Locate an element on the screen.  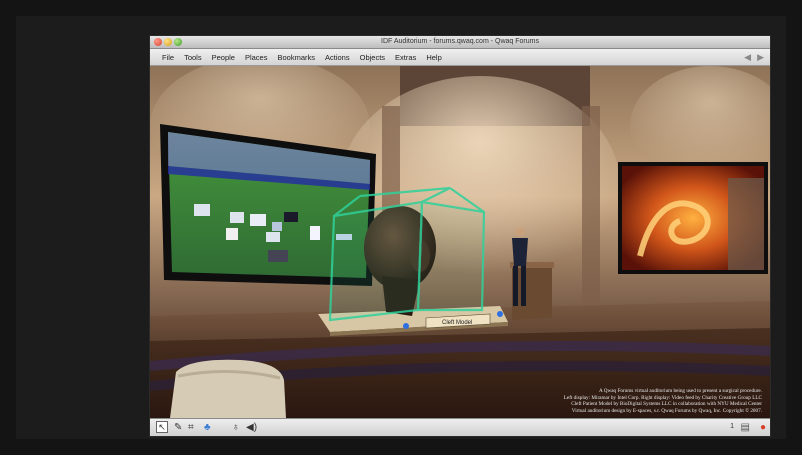
handle-left is located at coordinates (406, 326).